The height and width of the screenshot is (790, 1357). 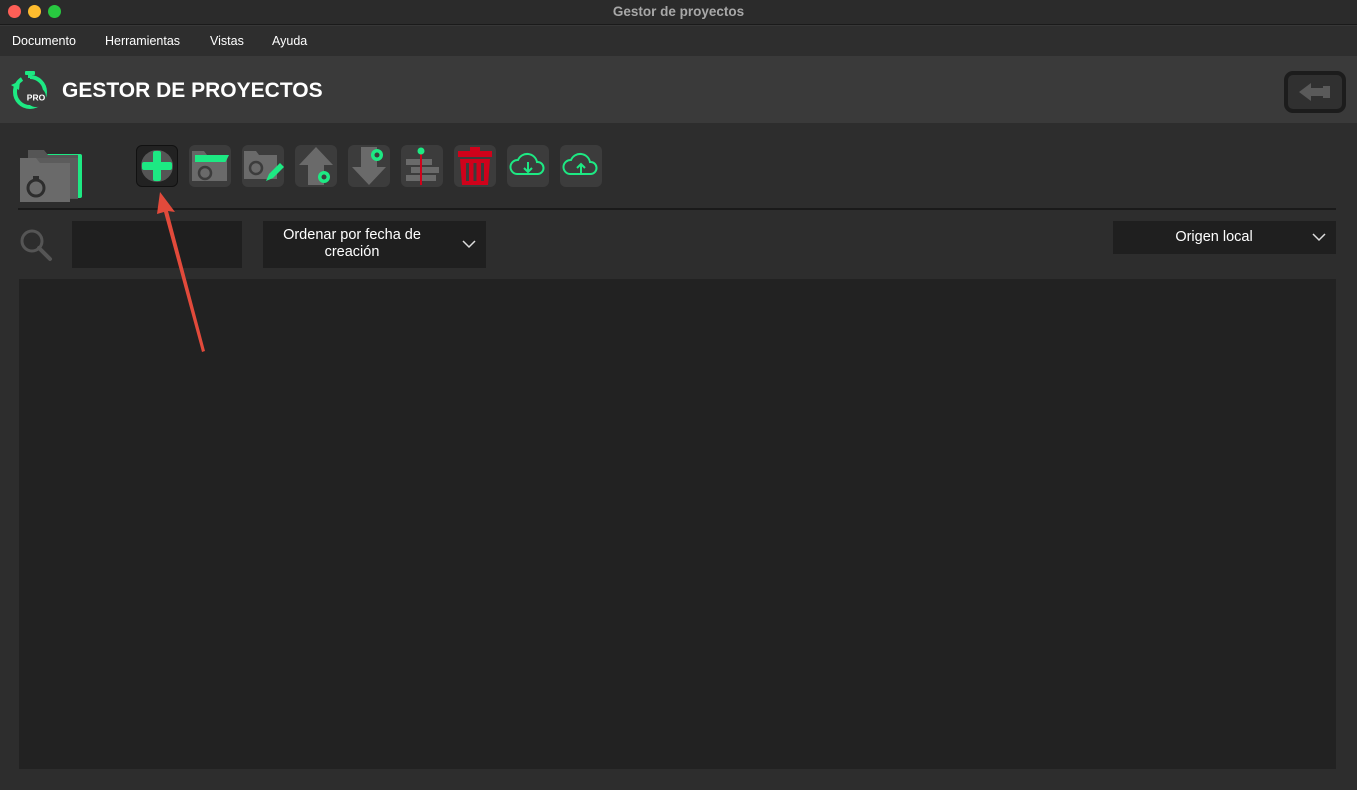 I want to click on arrow-left-icon, so click(x=1314, y=92).